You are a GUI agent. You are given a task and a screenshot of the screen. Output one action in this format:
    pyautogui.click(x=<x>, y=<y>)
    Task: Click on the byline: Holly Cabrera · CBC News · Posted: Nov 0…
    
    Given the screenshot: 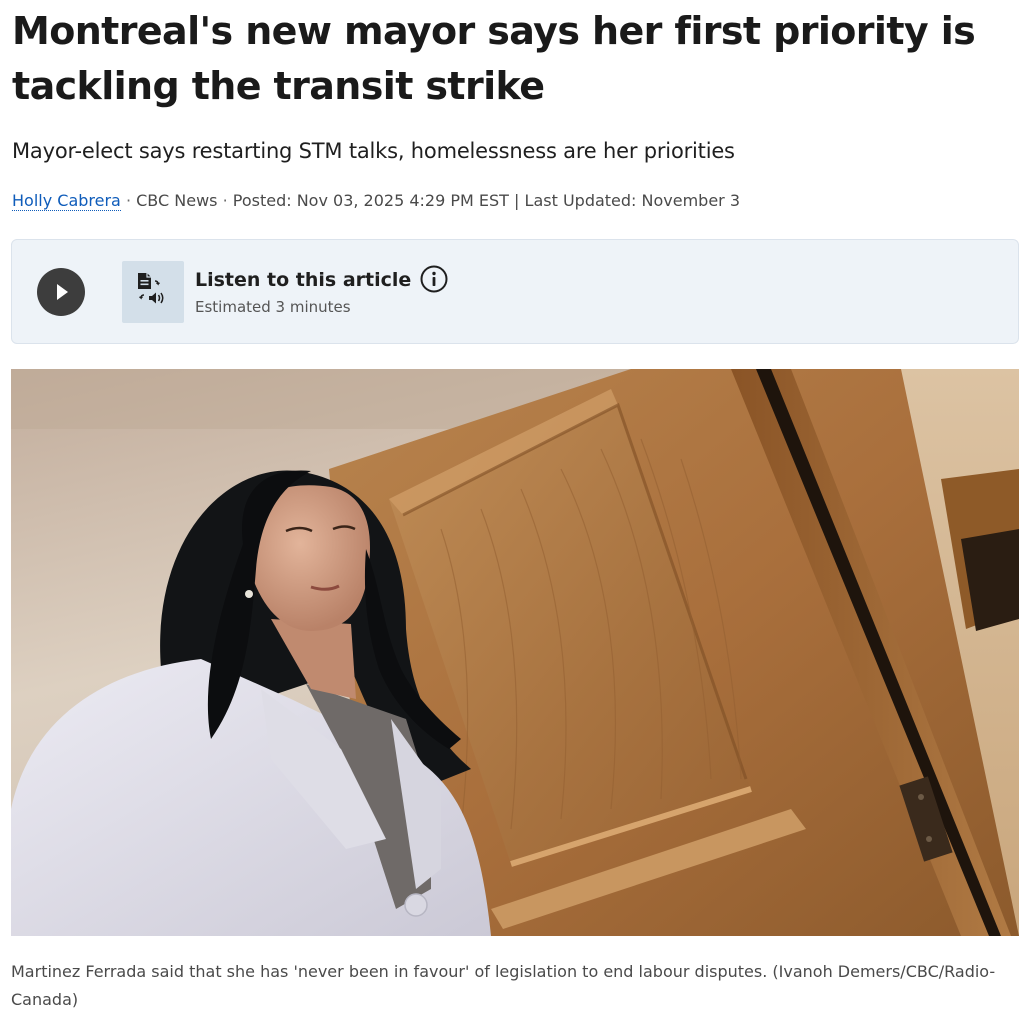 What is the action you would take?
    pyautogui.click(x=376, y=201)
    